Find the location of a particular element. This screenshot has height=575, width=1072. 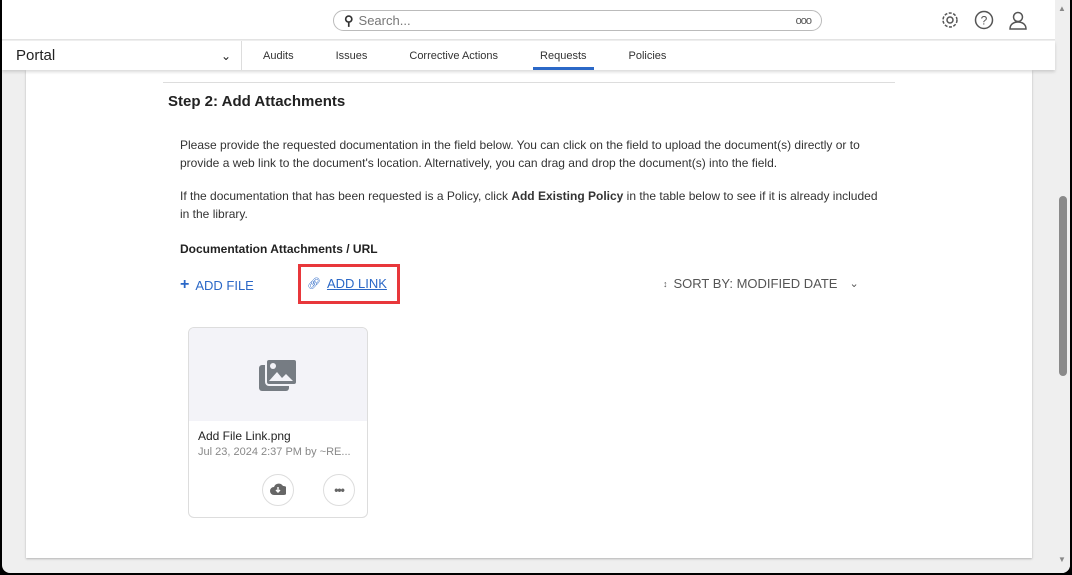

module-label: Portal is located at coordinates (36, 55).